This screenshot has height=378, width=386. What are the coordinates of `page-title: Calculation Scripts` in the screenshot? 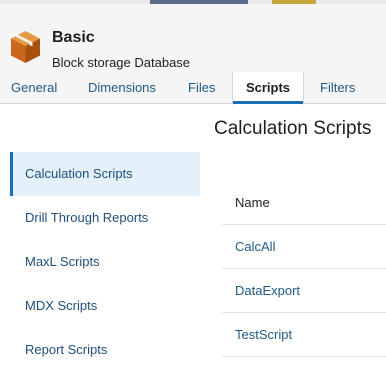 It's located at (293, 128).